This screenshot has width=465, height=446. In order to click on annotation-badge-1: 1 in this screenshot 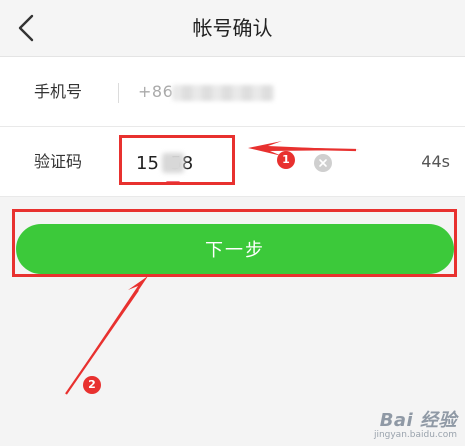, I will do `click(286, 160)`.